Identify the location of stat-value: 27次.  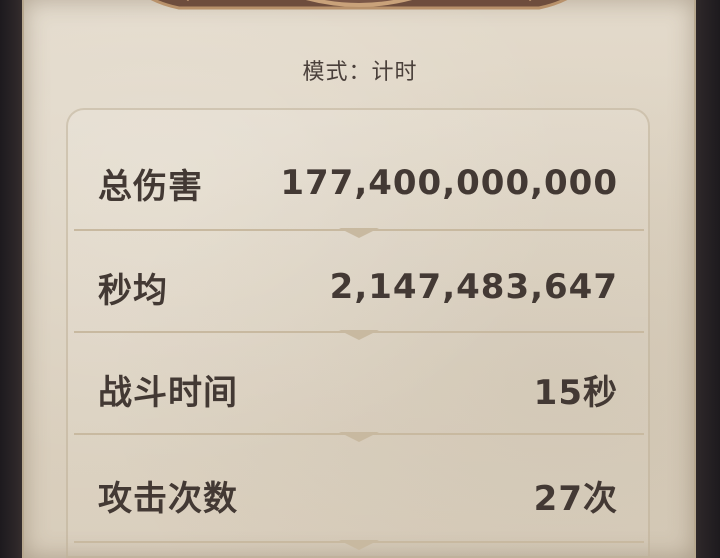
(575, 498).